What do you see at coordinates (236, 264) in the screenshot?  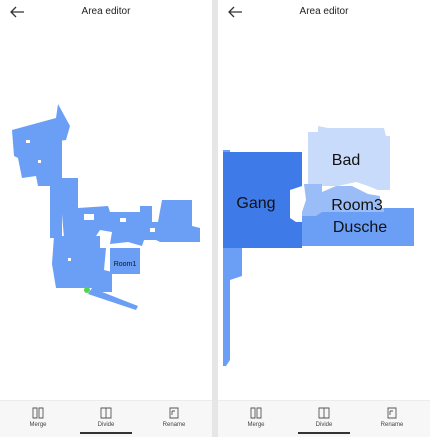 I see `map-room-notch` at bounding box center [236, 264].